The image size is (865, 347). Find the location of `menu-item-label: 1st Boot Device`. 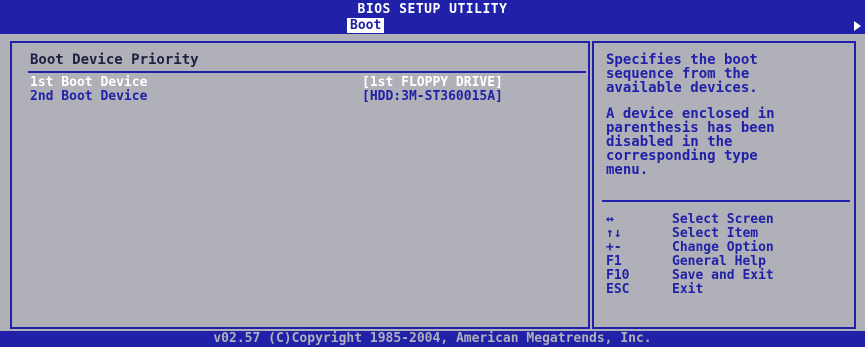

menu-item-label: 1st Boot Device is located at coordinates (89, 82).